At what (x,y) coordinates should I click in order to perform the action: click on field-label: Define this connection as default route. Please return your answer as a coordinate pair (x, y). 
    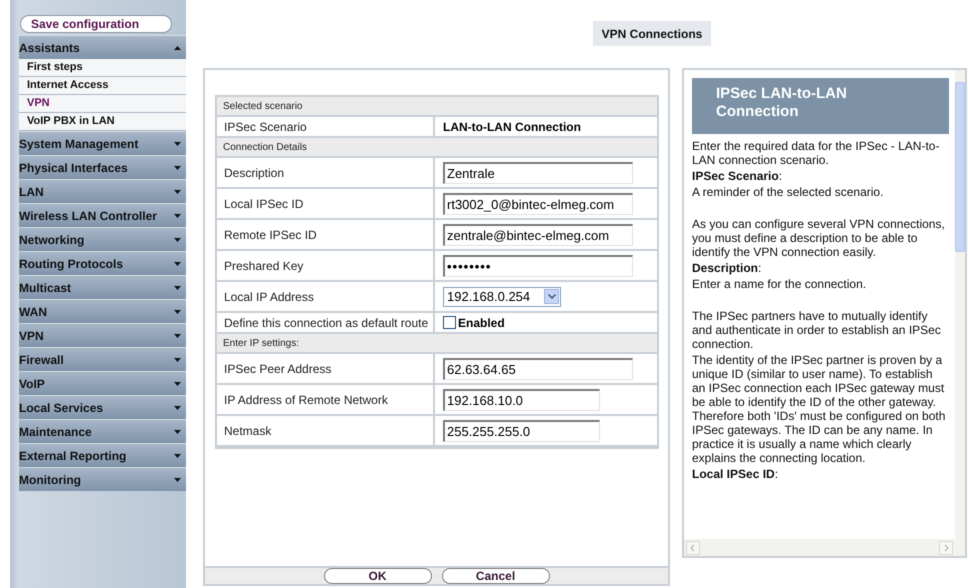
    Looking at the image, I should click on (326, 322).